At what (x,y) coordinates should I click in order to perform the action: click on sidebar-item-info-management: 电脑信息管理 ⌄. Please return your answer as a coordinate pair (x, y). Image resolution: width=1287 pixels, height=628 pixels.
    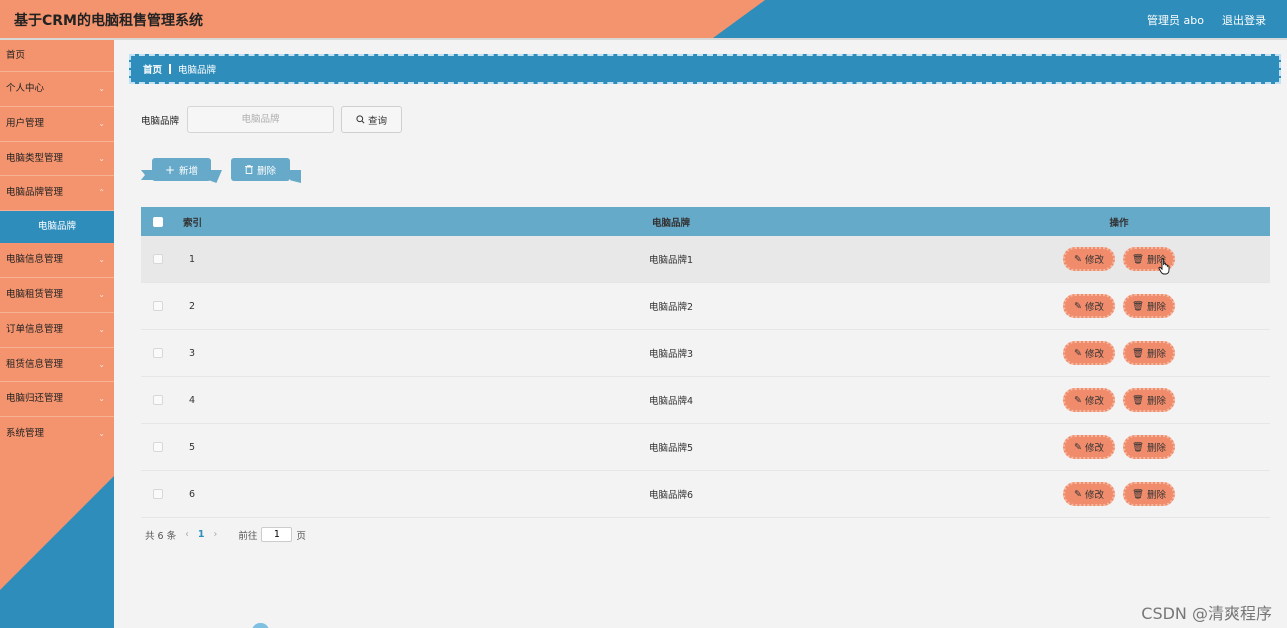
    Looking at the image, I should click on (57, 260).